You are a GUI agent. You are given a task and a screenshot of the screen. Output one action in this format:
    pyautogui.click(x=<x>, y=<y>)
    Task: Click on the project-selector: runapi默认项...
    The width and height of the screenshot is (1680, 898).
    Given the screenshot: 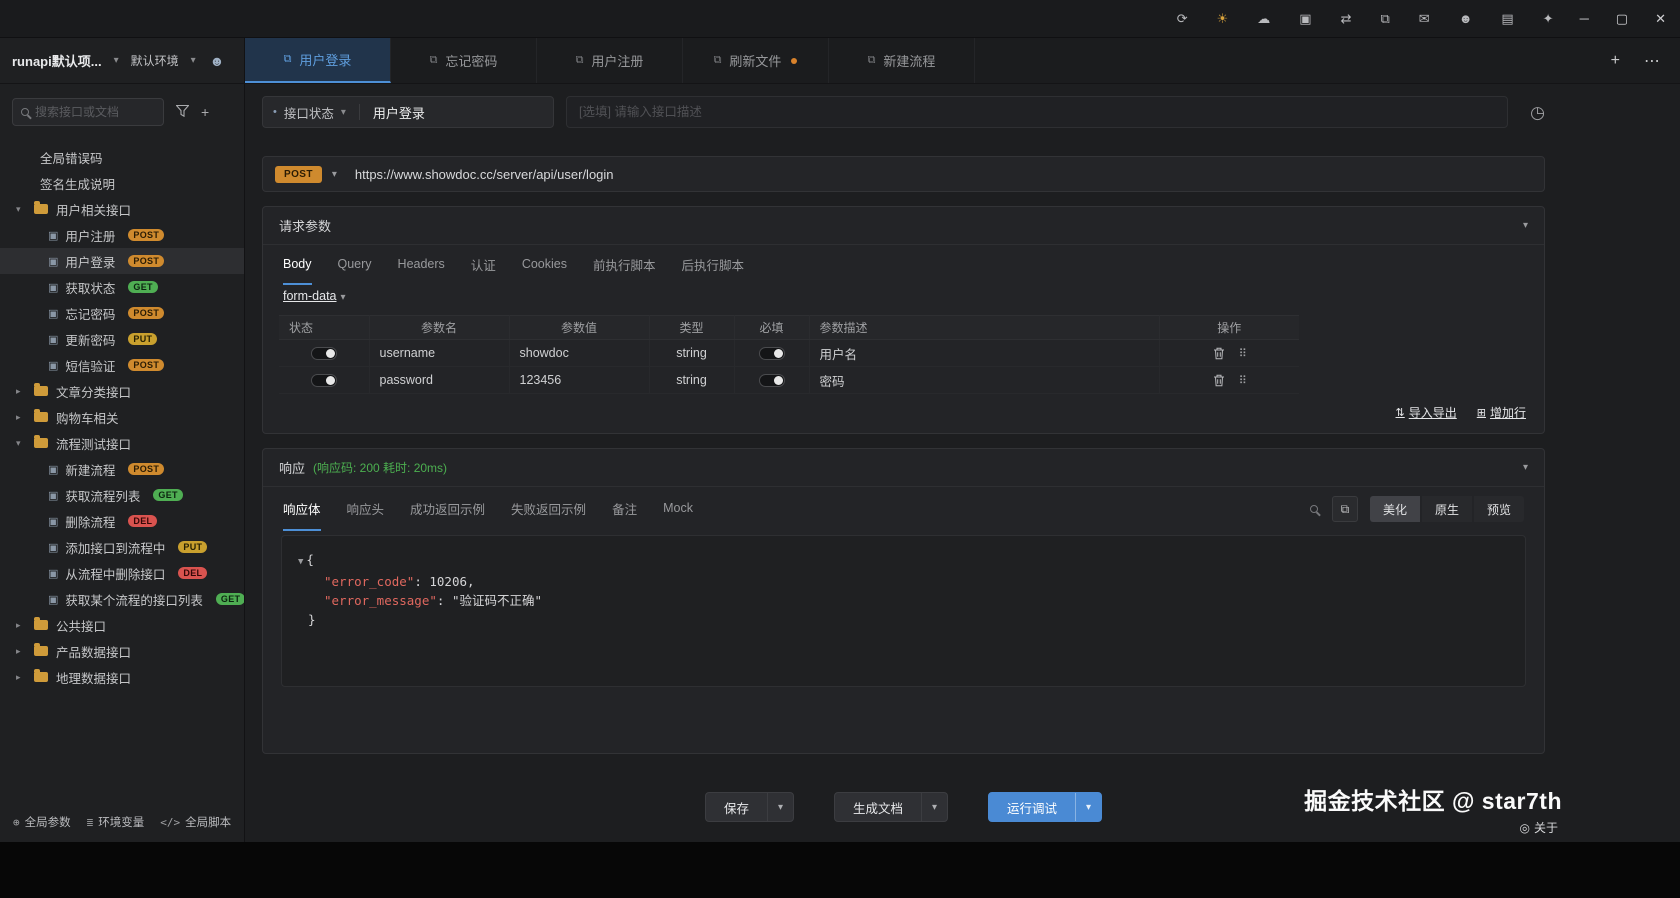 What is the action you would take?
    pyautogui.click(x=57, y=60)
    